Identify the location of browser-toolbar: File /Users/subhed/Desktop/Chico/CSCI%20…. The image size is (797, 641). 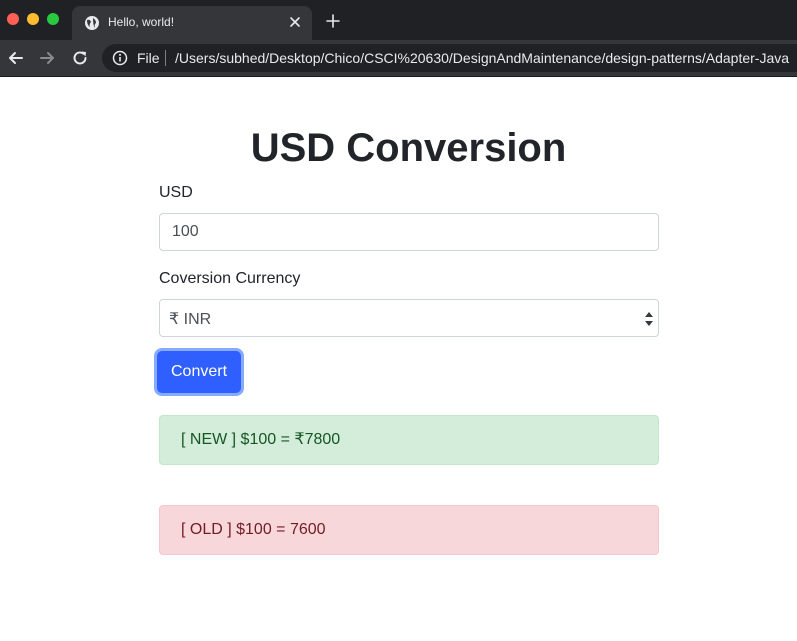
(398, 58).